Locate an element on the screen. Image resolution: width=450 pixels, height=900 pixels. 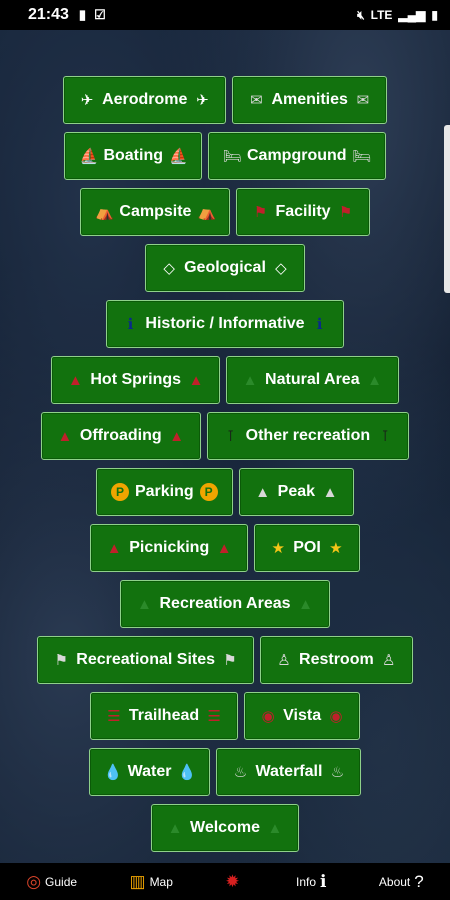
tab-info: Info ℹ is located at coordinates (311, 882).